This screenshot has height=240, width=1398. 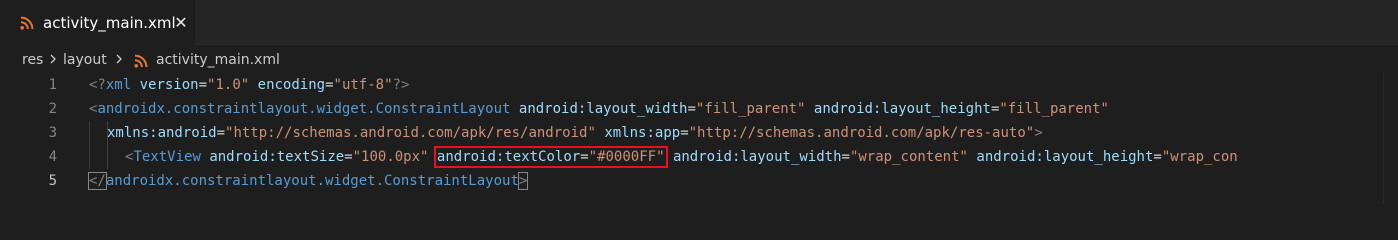 What do you see at coordinates (85, 60) in the screenshot?
I see `breadcrumb-item-layout: layout` at bounding box center [85, 60].